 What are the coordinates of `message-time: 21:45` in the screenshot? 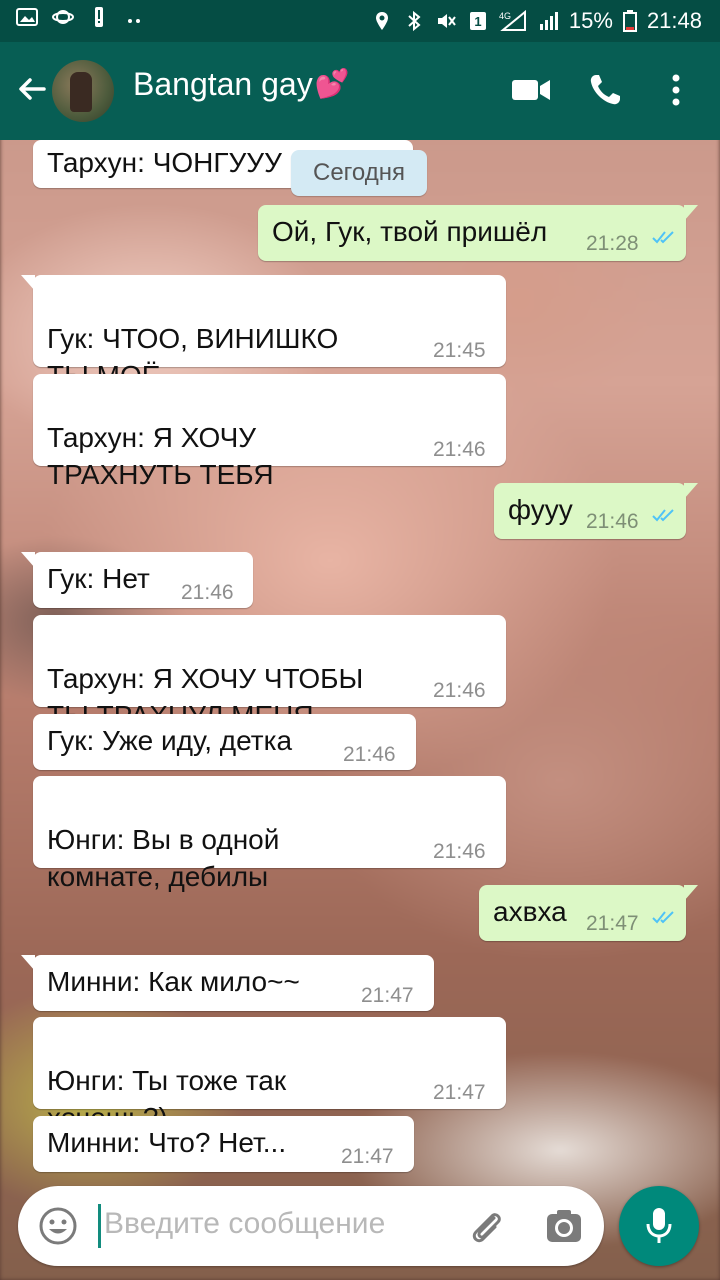 It's located at (459, 350).